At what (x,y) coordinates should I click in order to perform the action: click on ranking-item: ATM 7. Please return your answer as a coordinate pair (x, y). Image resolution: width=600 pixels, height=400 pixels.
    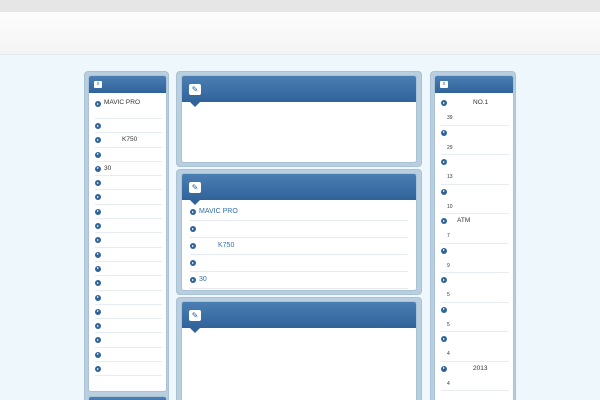
    Looking at the image, I should click on (475, 229).